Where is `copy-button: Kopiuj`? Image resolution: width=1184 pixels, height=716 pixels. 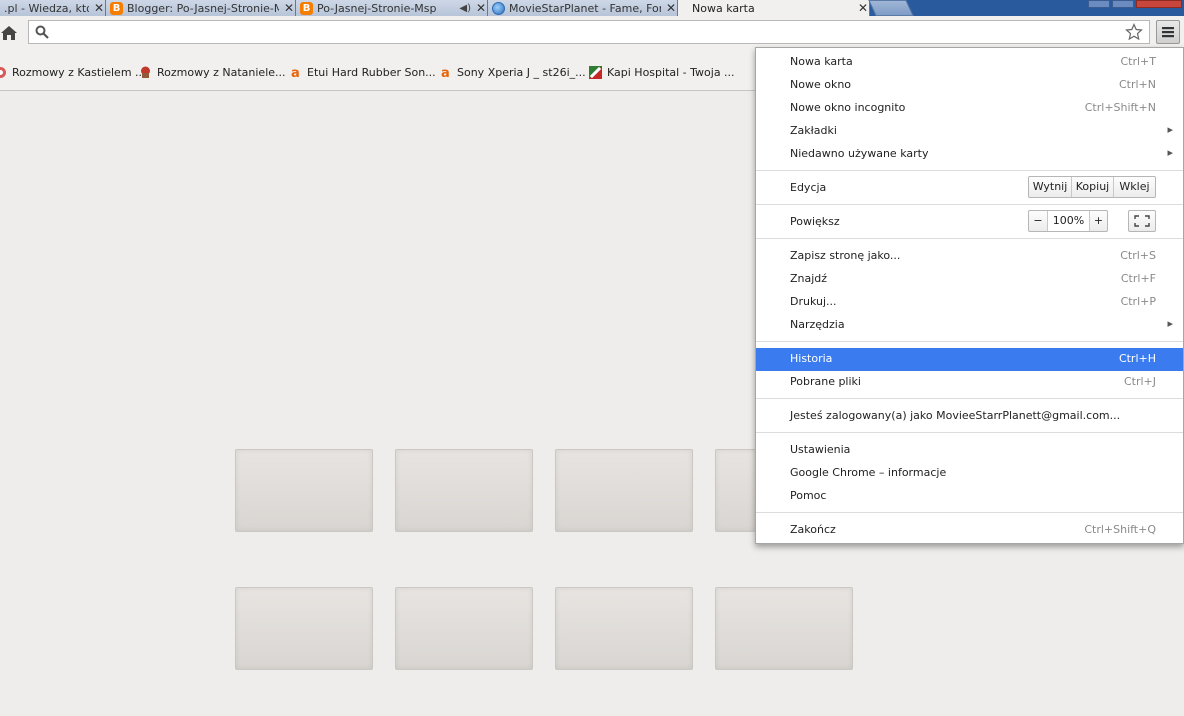
copy-button: Kopiuj is located at coordinates (1092, 187).